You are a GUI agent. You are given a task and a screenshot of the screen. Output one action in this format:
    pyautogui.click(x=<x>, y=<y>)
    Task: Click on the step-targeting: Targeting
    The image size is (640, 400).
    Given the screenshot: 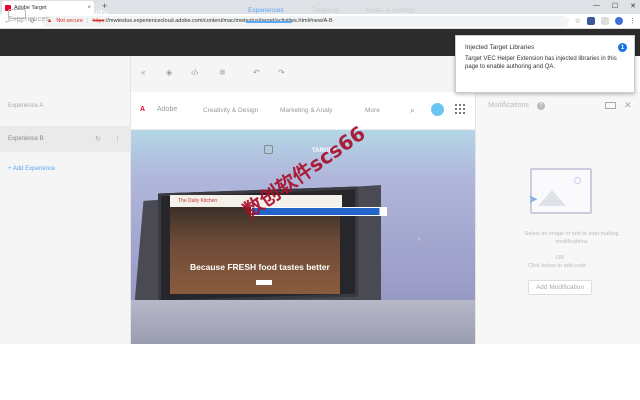 What is the action you would take?
    pyautogui.click(x=325, y=10)
    